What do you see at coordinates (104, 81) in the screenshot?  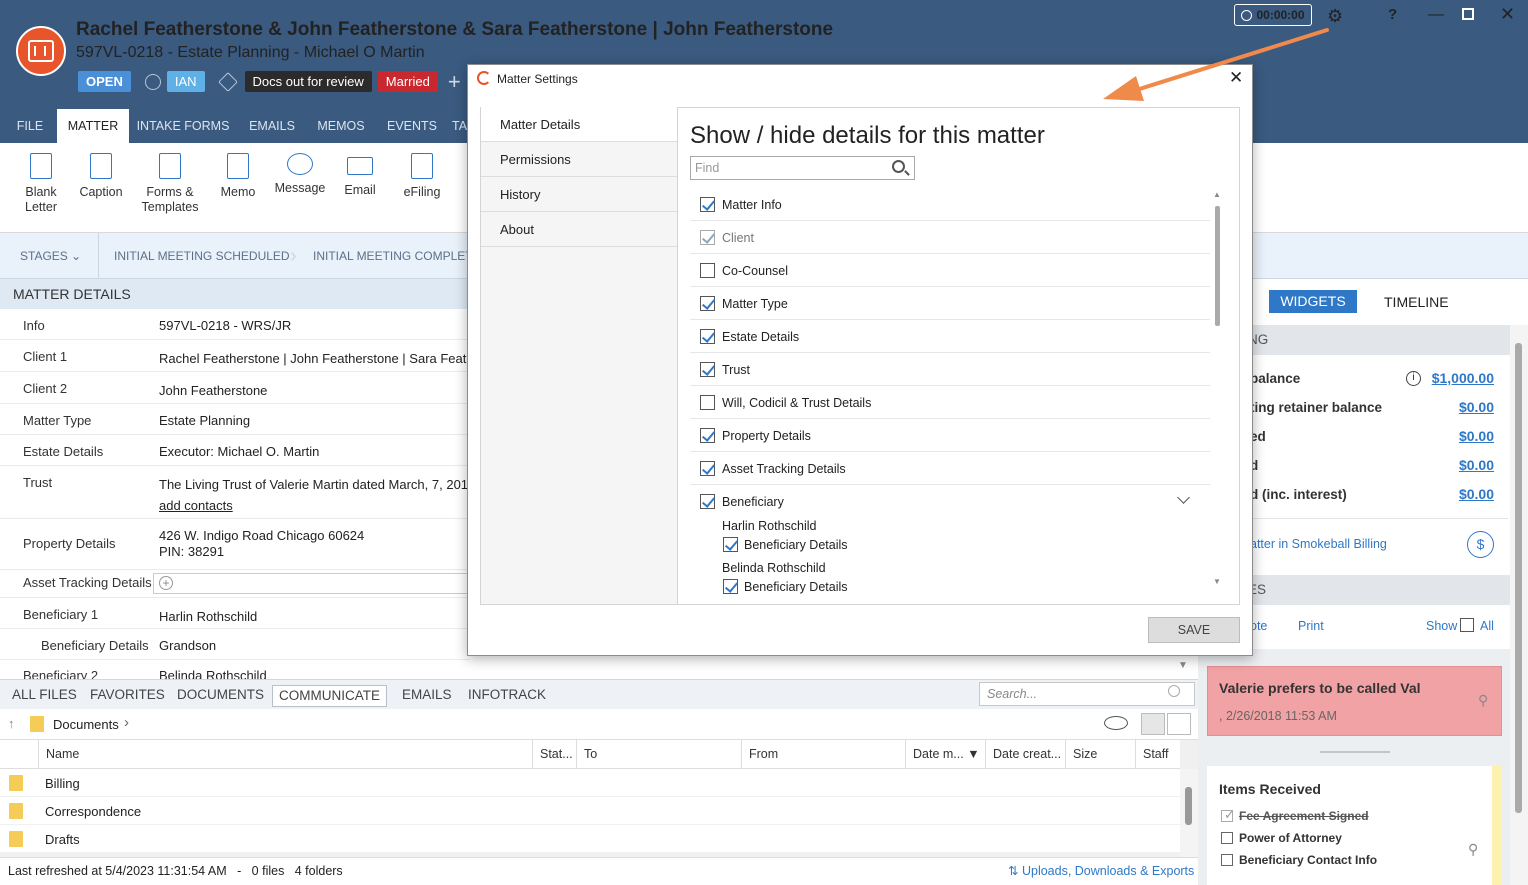 I see `status-badge-open: OPEN` at bounding box center [104, 81].